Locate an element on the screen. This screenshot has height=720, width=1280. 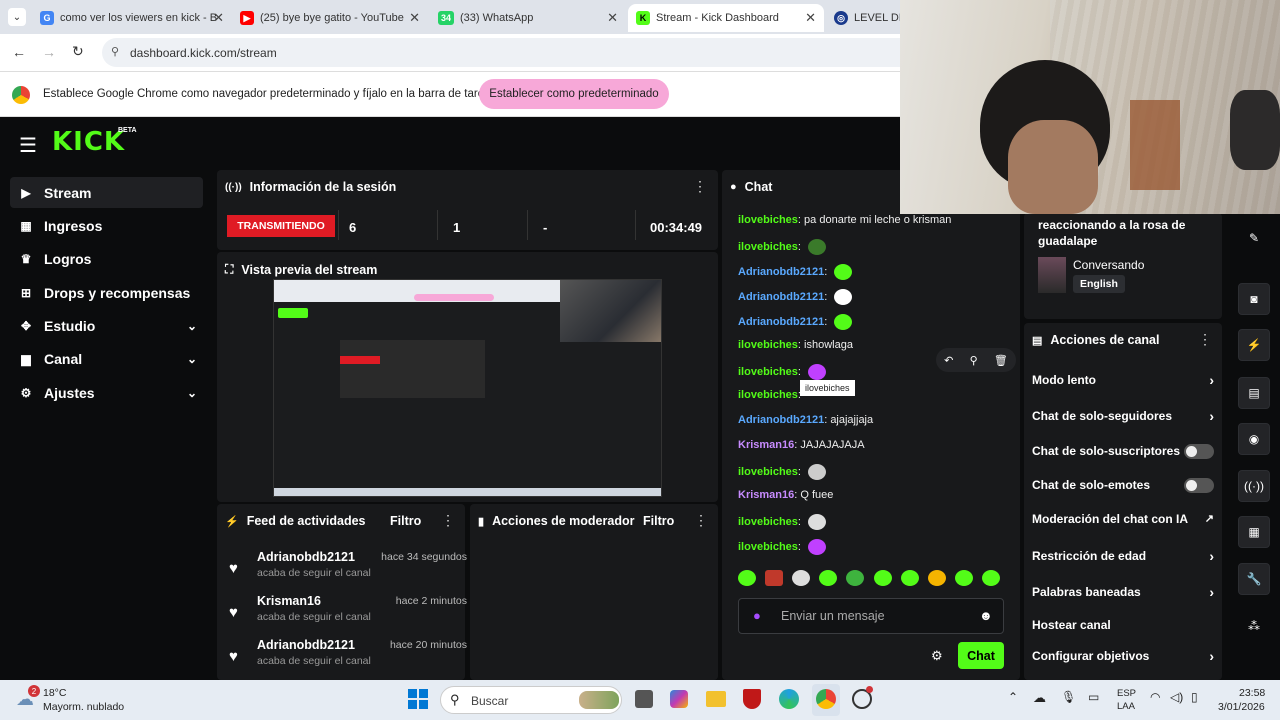
delete-icon: 🗑 is located at coordinates (1001, 360).